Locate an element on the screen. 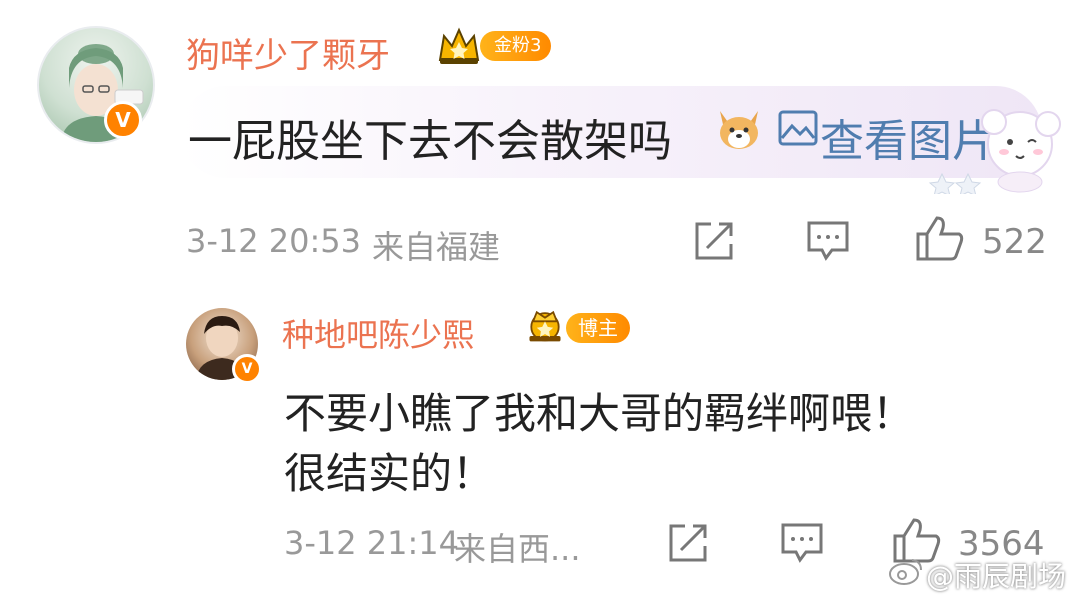  watermark-text: @雨辰剧场 is located at coordinates (996, 576).